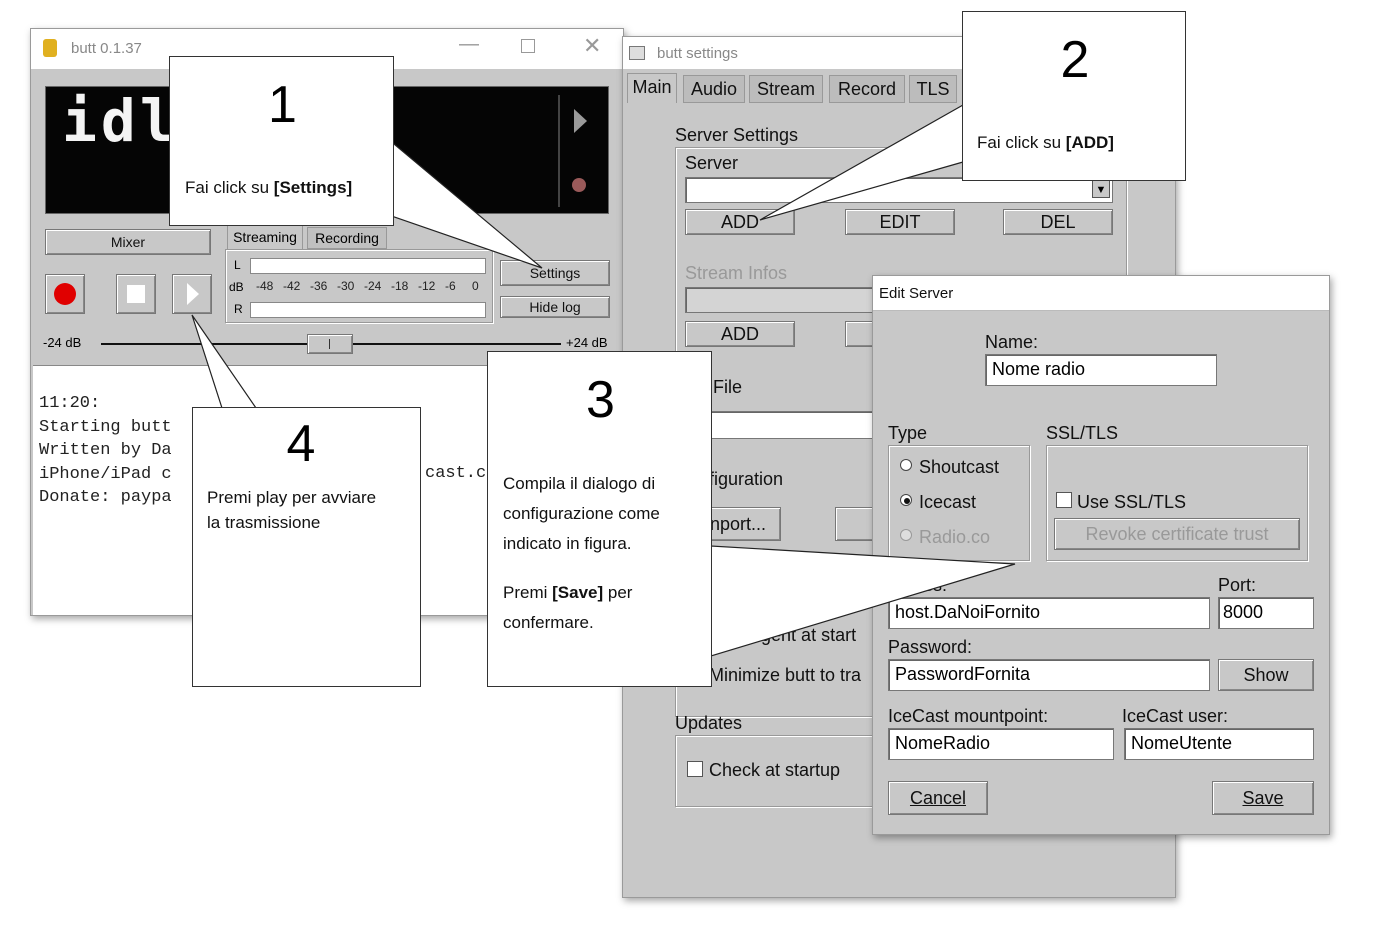 The image size is (1380, 938). Describe the element at coordinates (528, 592) in the screenshot. I see `callout-3-prefix: Premi` at that location.